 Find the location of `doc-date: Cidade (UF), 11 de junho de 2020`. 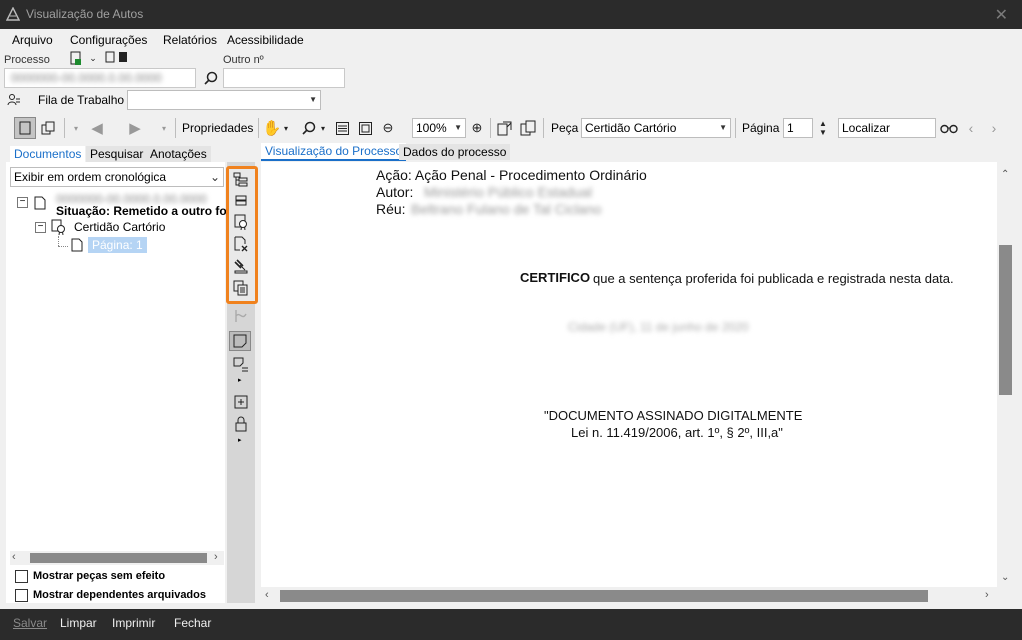

doc-date: Cidade (UF), 11 de junho de 2020 is located at coordinates (658, 327).